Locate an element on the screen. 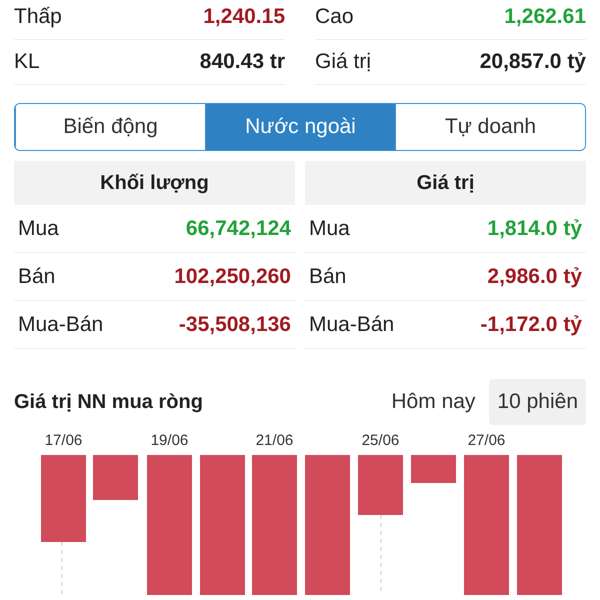 This screenshot has width=600, height=600. date-label: 17/06 is located at coordinates (63, 440).